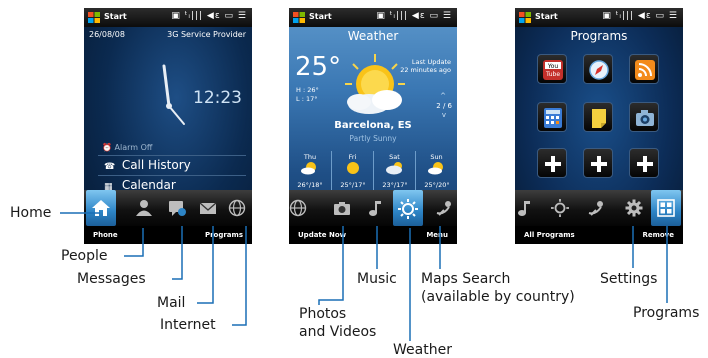 The image size is (708, 358). What do you see at coordinates (84, 256) in the screenshot?
I see `callout-people: People` at bounding box center [84, 256].